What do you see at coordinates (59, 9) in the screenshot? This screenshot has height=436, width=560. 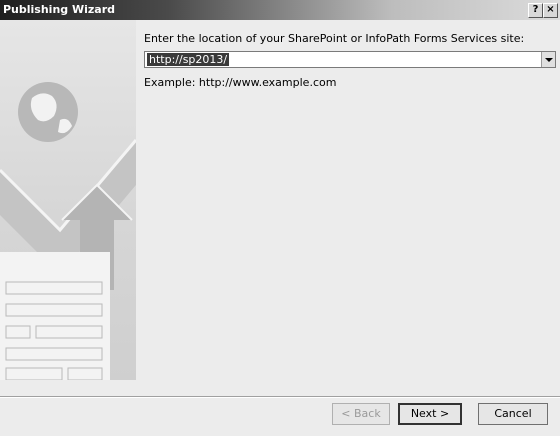 I see `window-title: Publishing Wizard` at bounding box center [59, 9].